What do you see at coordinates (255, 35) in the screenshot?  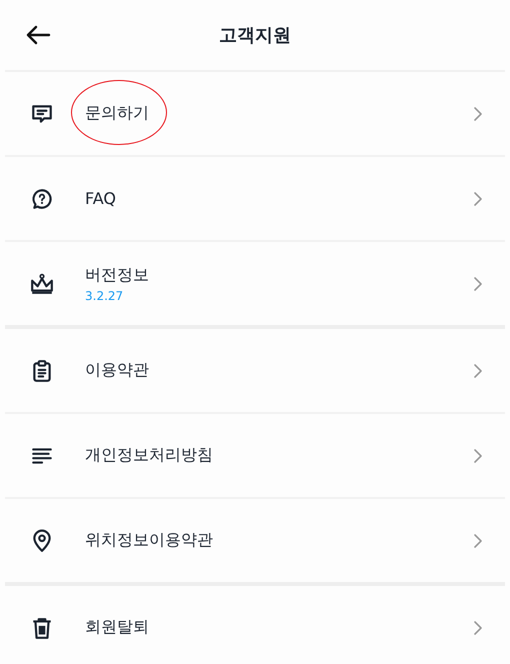 I see `page-title: 고객지원` at bounding box center [255, 35].